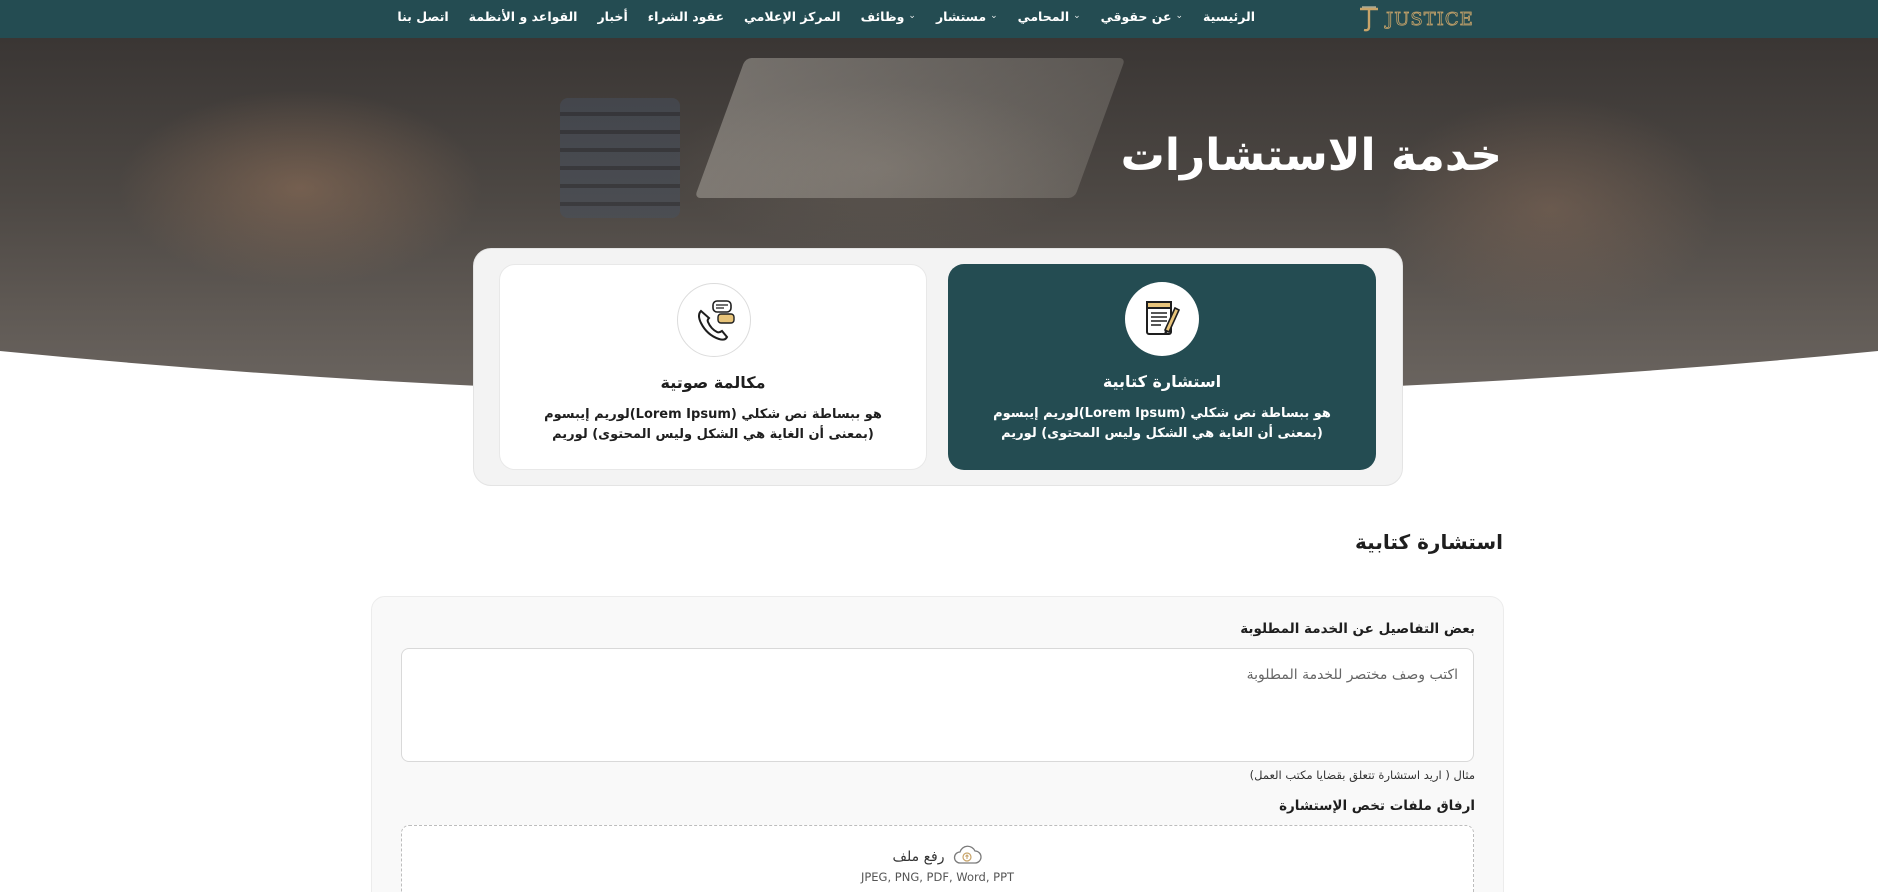 This screenshot has width=1878, height=892. I want to click on nav-item-contact: اتصل بنا, so click(422, 16).